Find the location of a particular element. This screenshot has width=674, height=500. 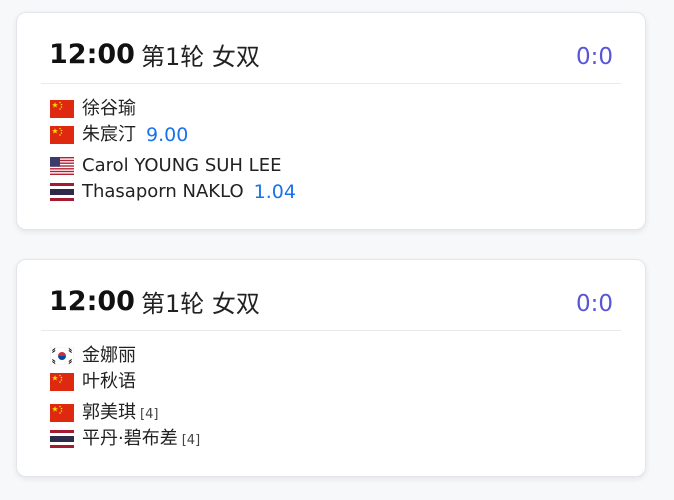

player-row: 叶秋语 is located at coordinates (93, 382).